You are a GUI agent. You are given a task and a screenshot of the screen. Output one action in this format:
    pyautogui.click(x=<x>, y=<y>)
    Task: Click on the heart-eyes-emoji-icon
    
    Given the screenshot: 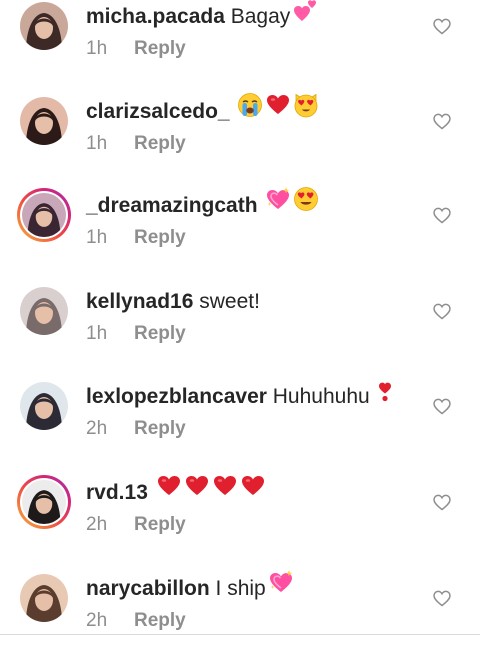 What is the action you would take?
    pyautogui.click(x=306, y=203)
    